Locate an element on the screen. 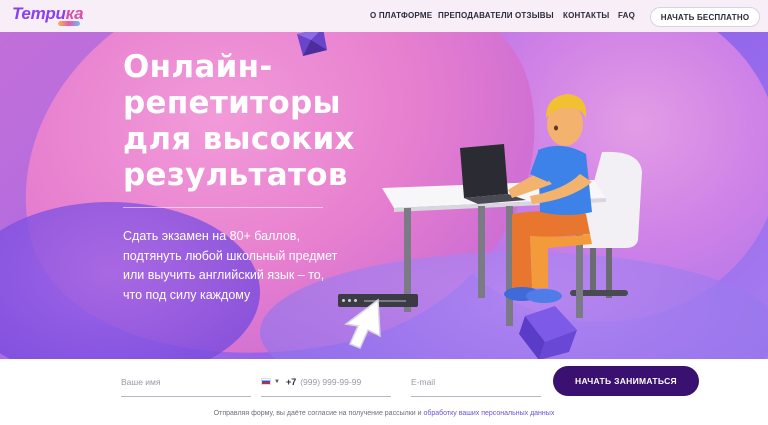  privacy-policy-link: обработку ваших персональных данных is located at coordinates (488, 413).